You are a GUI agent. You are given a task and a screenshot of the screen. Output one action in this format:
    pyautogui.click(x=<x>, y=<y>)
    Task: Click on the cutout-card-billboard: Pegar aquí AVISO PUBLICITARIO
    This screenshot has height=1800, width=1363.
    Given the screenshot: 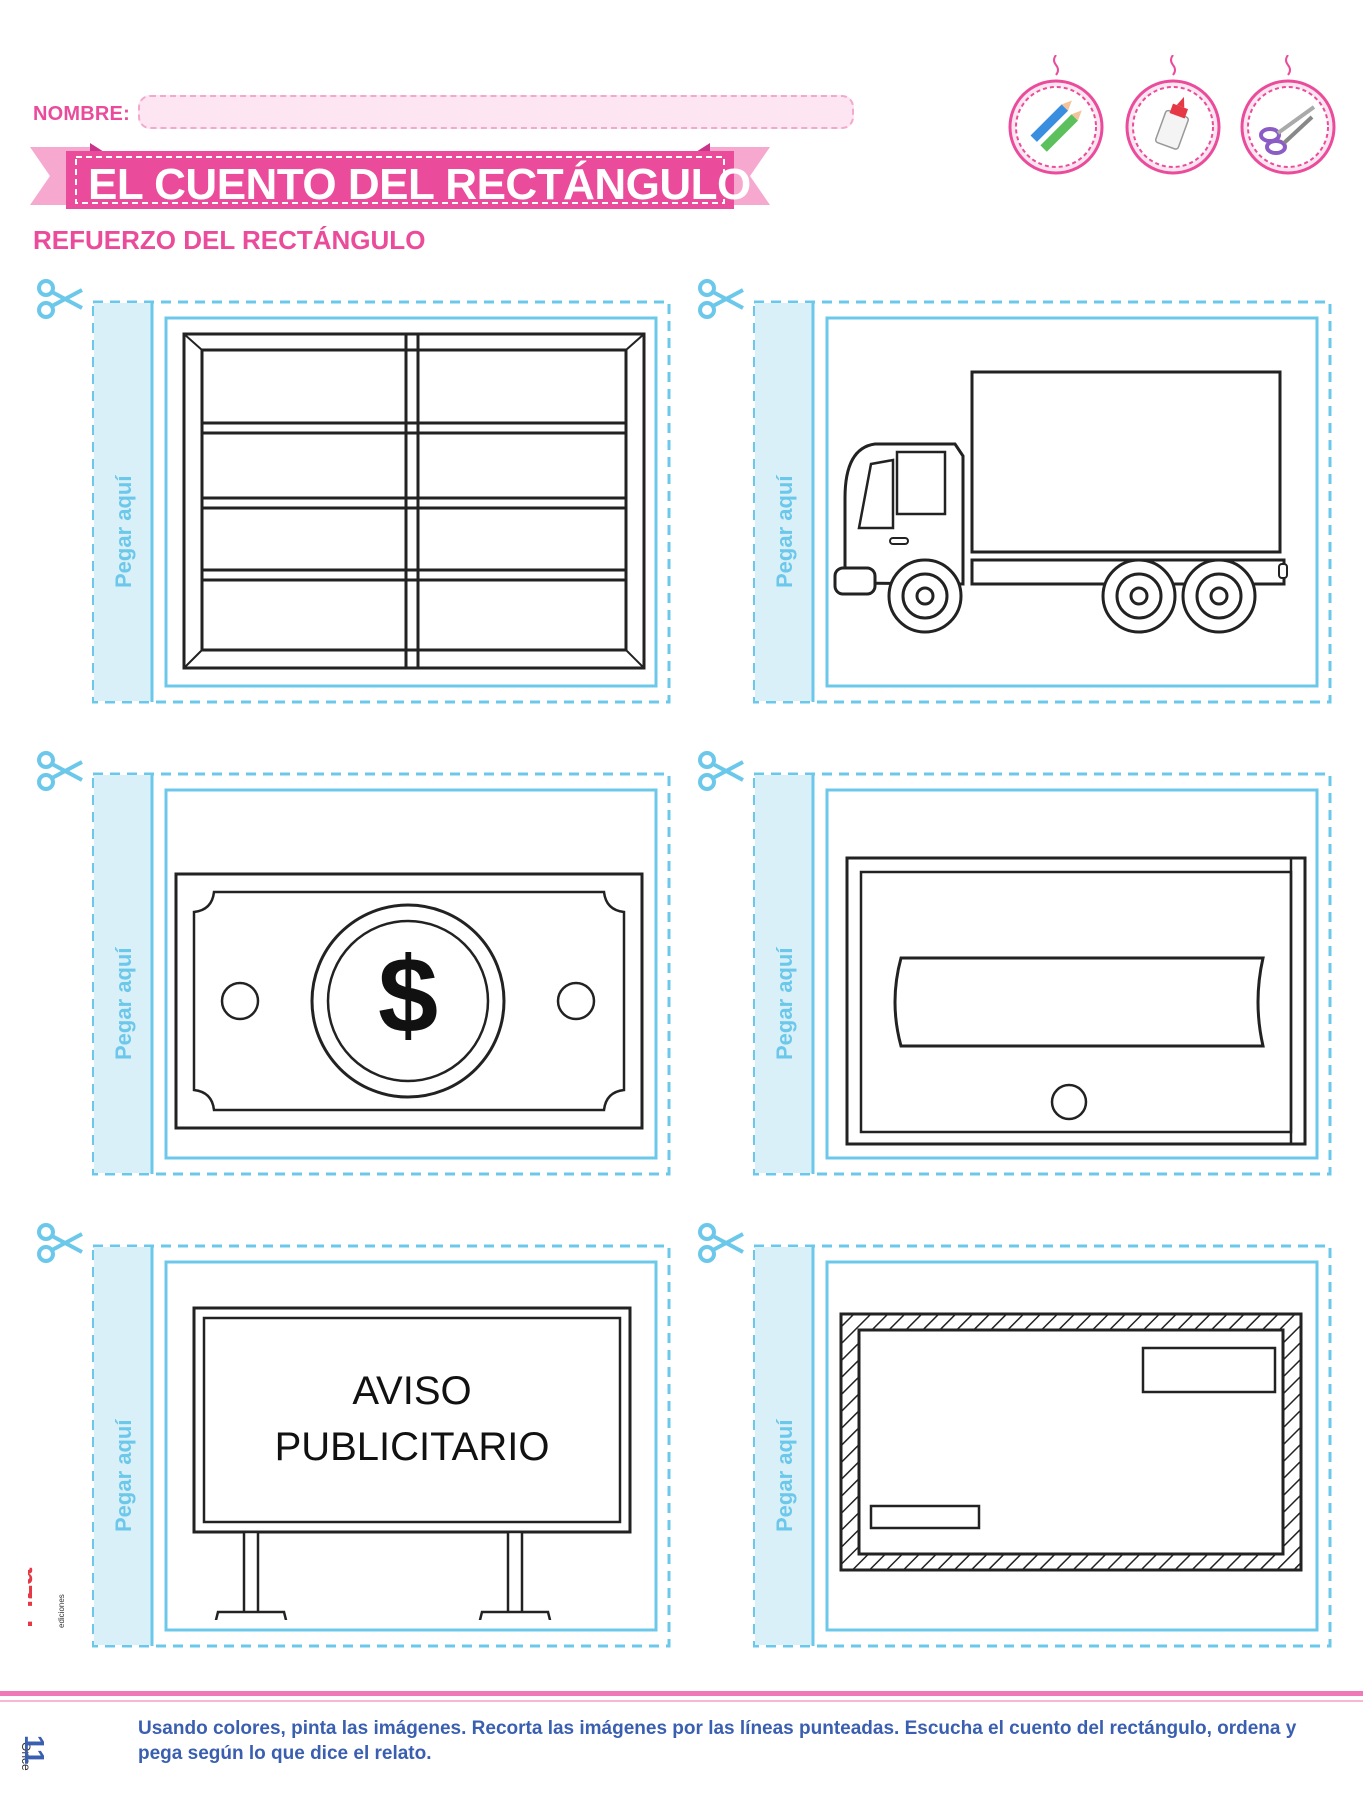 What is the action you would take?
    pyautogui.click(x=354, y=1436)
    